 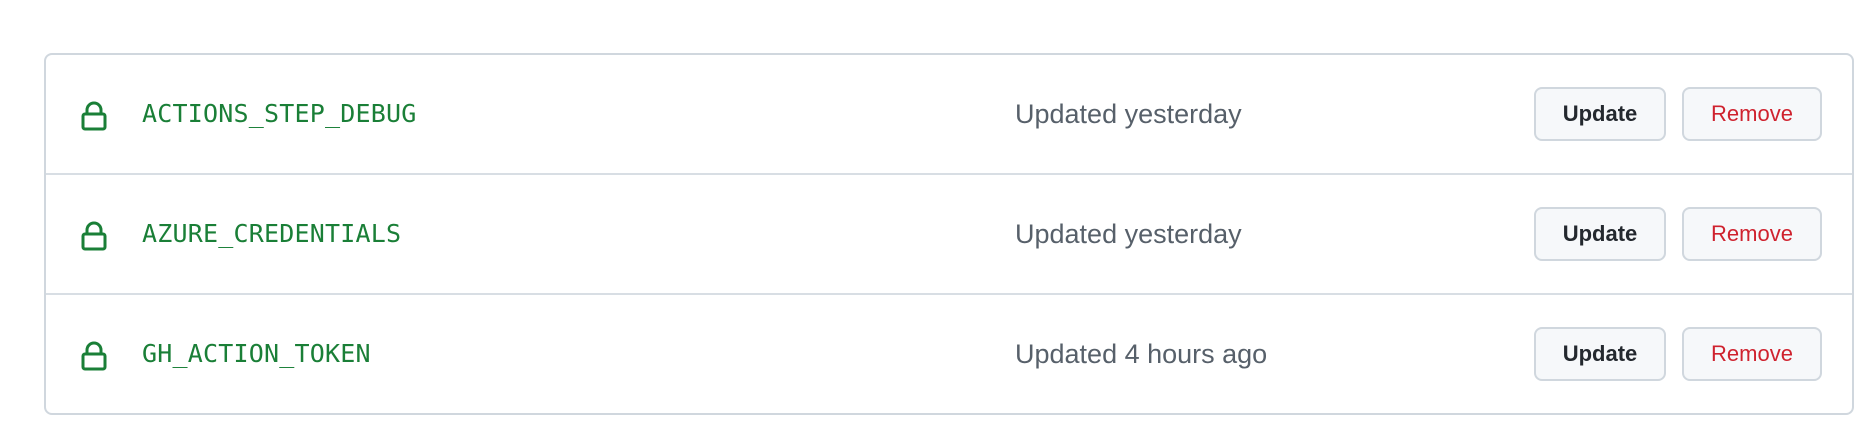 What do you see at coordinates (279, 113) in the screenshot?
I see `secret-name: ACTIONS_STEP_DEBUG` at bounding box center [279, 113].